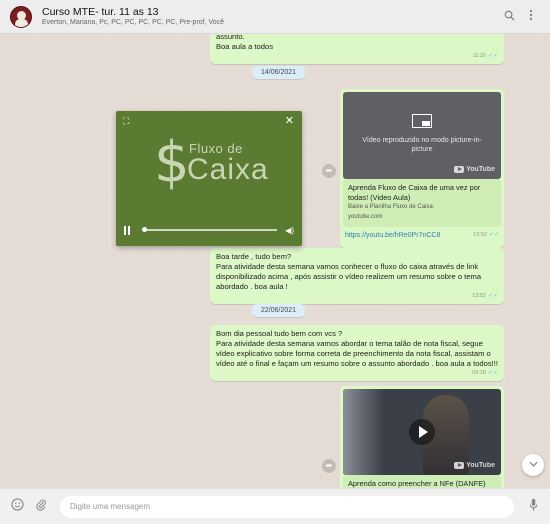 The height and width of the screenshot is (524, 550). What do you see at coordinates (228, 169) in the screenshot?
I see `video-title-big: Caixa` at bounding box center [228, 169].